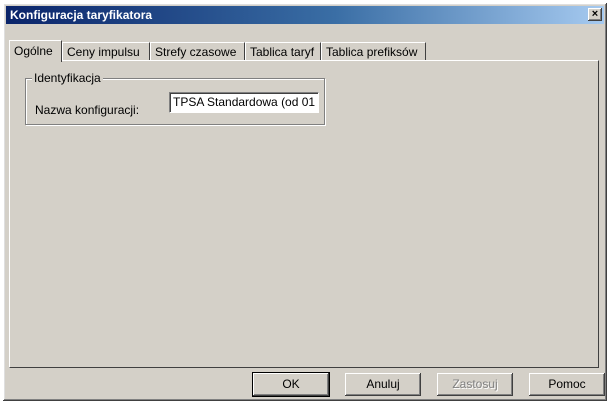  I want to click on tab-label: Ogólne, so click(33, 51).